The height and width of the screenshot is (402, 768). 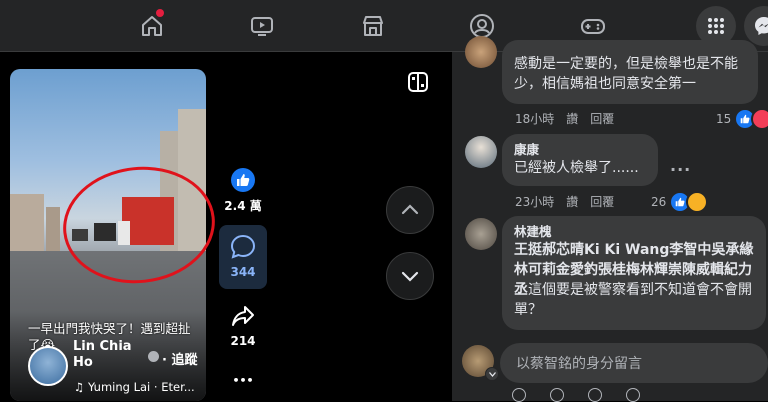 What do you see at coordinates (634, 231) in the screenshot?
I see `commenter-name: 林建槐` at bounding box center [634, 231].